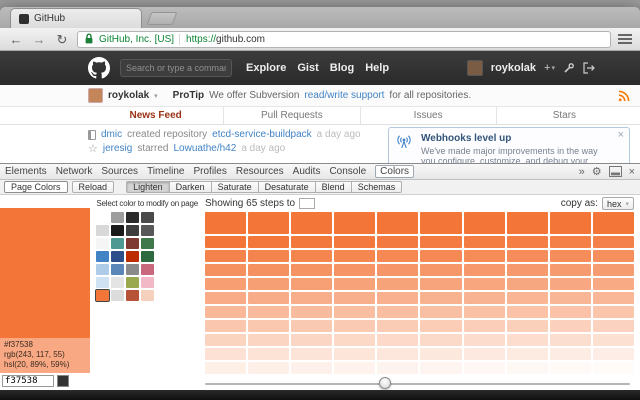 The image size is (640, 400). Describe the element at coordinates (474, 68) in the screenshot. I see `user-avatar` at that location.